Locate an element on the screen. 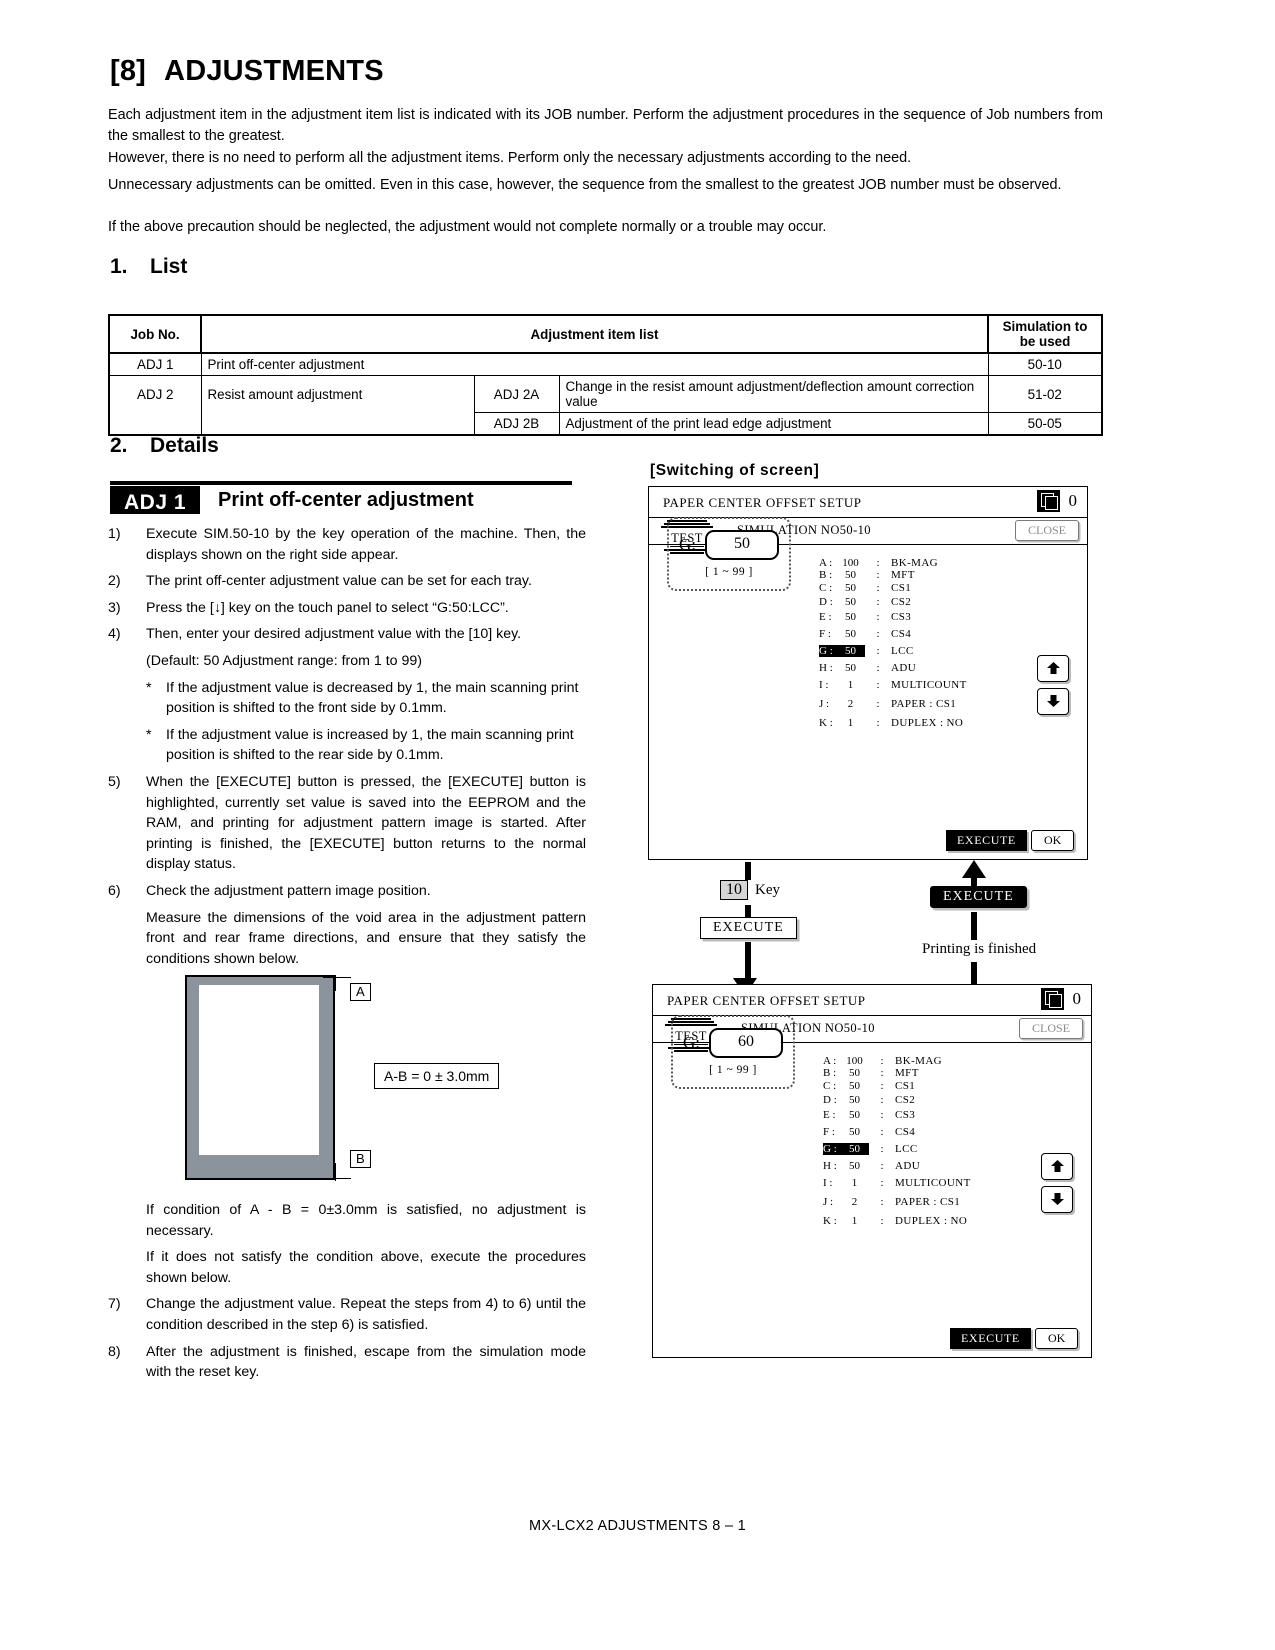 Image resolution: width=1275 pixels, height=1650 pixels. figure-label-b: B is located at coordinates (360, 1159).